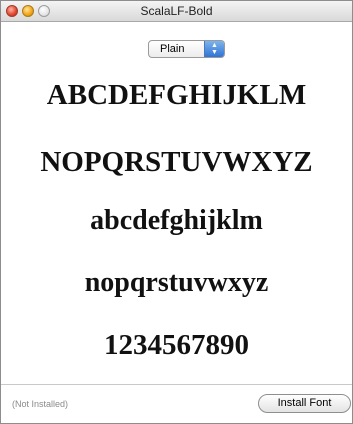 Image resolution: width=353 pixels, height=424 pixels. Describe the element at coordinates (40, 404) in the screenshot. I see `install-status-text: (Not Installed)` at that location.